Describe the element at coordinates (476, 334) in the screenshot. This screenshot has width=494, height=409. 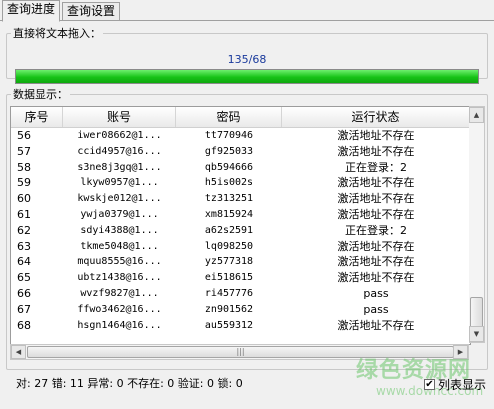
I see `arrow-down-icon: ▼` at that location.